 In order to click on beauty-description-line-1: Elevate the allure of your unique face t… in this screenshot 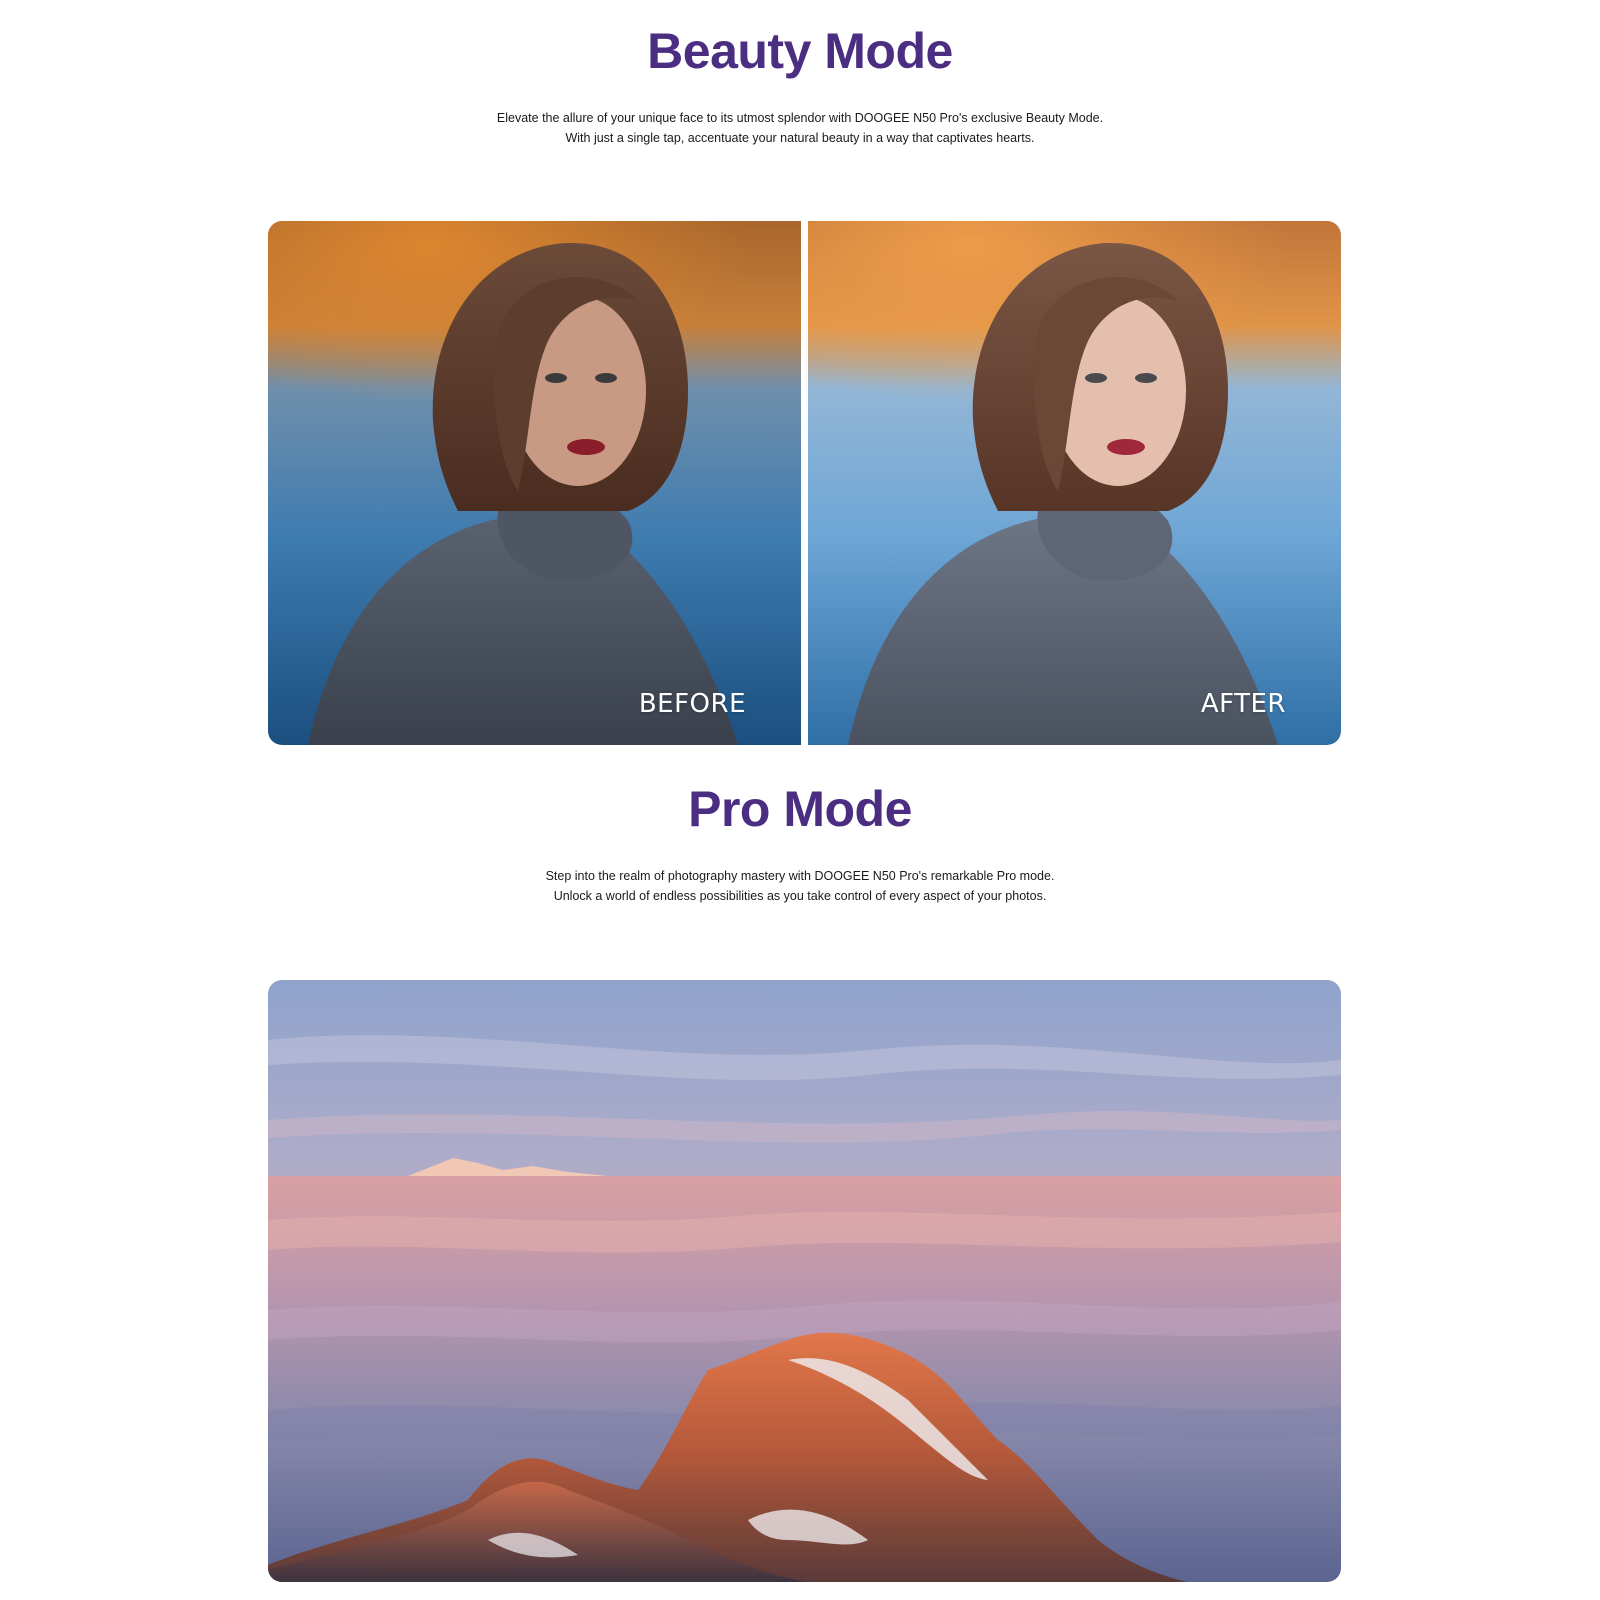, I will do `click(800, 118)`.